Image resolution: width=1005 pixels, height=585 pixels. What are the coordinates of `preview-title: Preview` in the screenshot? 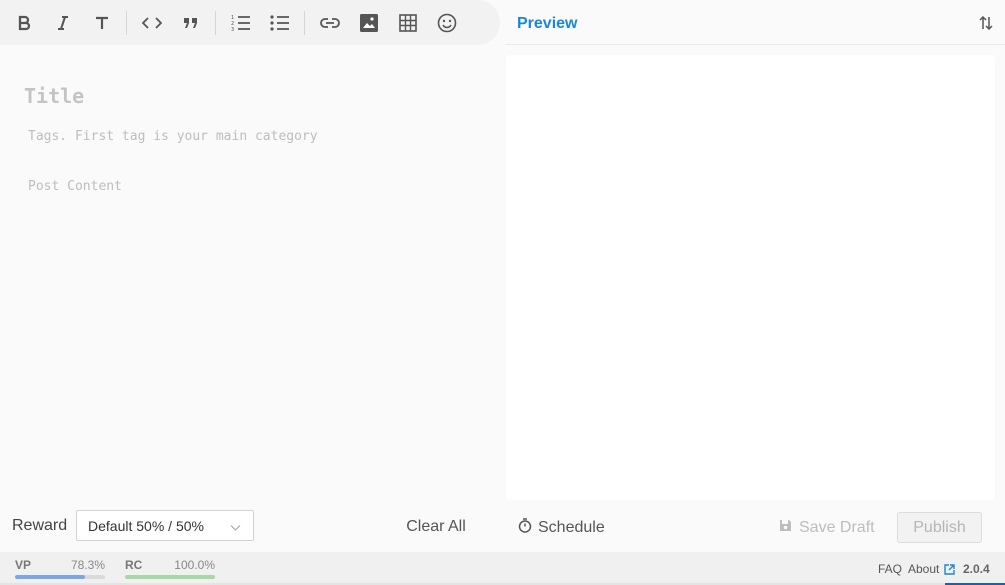 It's located at (547, 23).